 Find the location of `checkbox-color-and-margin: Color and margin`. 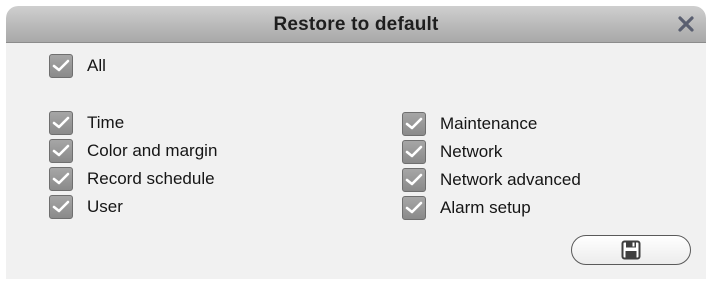

checkbox-color-and-margin: Color and margin is located at coordinates (133, 151).